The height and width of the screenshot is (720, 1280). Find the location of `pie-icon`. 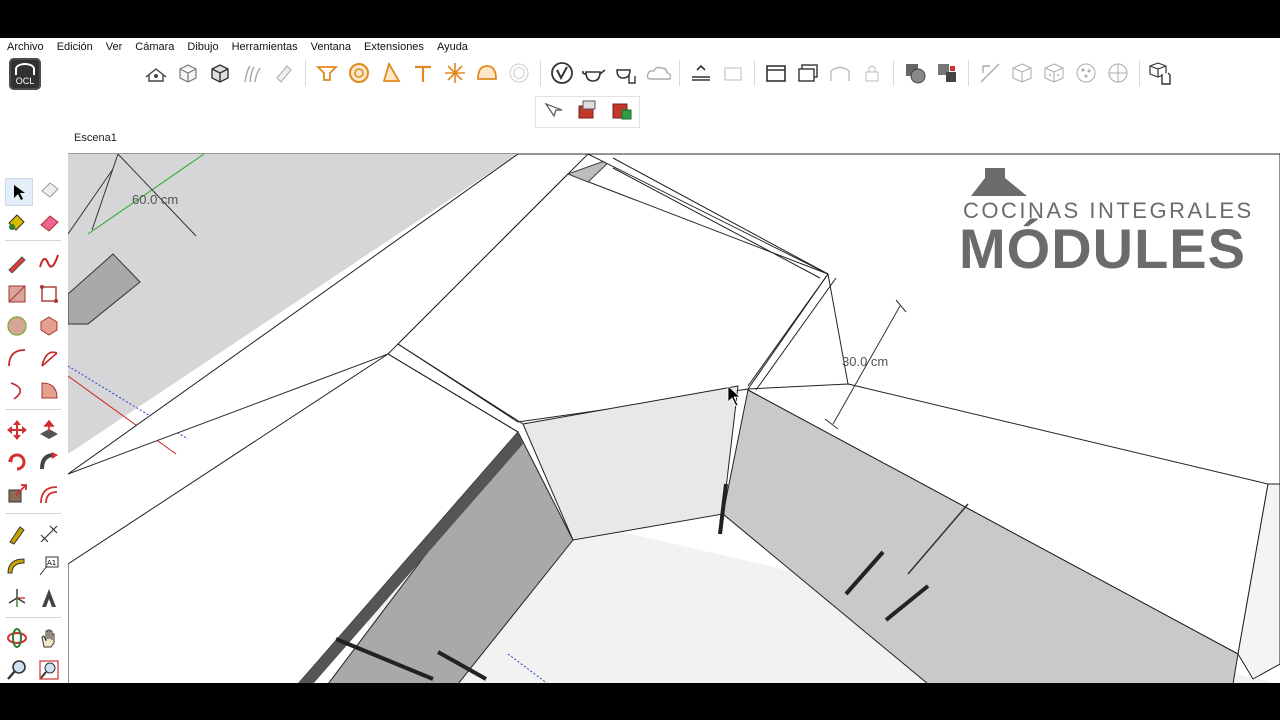

pie-icon is located at coordinates (49, 390).